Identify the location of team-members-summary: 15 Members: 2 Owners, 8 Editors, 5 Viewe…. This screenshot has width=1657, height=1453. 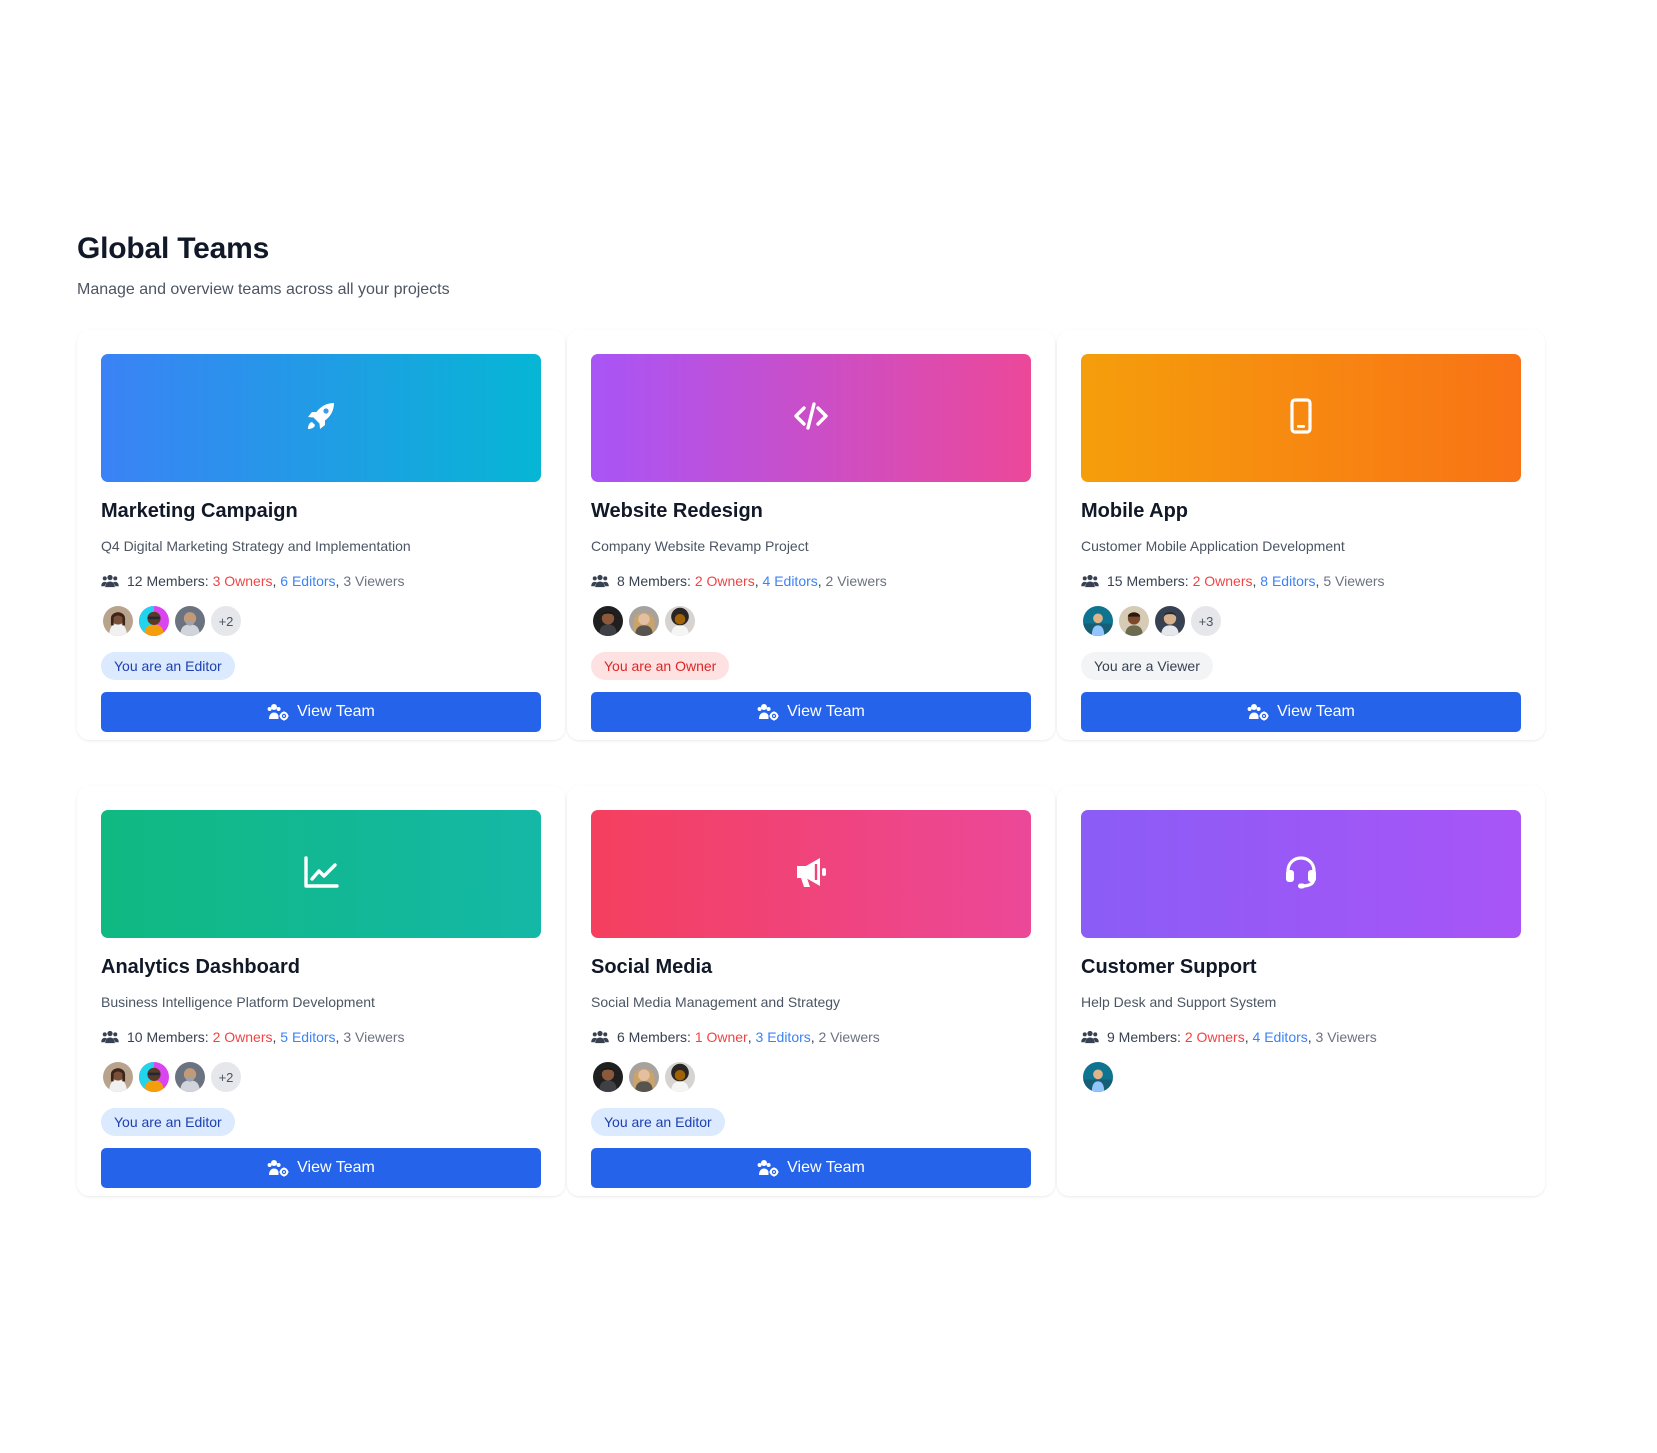
(1233, 581).